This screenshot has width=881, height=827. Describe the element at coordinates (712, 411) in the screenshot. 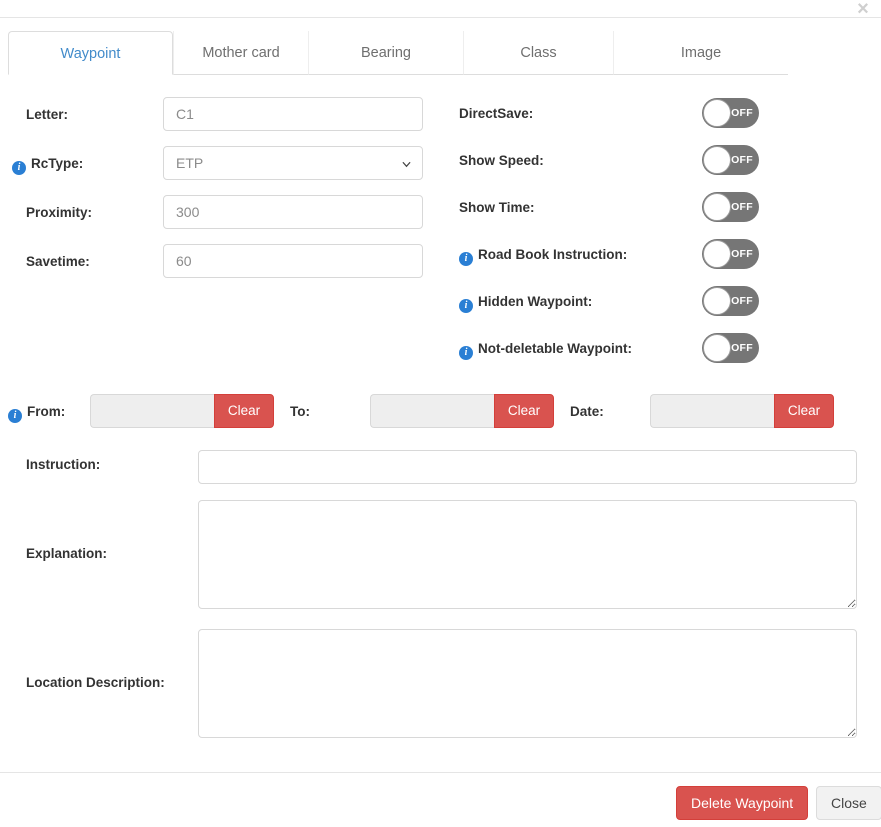

I see `date-input-date` at that location.